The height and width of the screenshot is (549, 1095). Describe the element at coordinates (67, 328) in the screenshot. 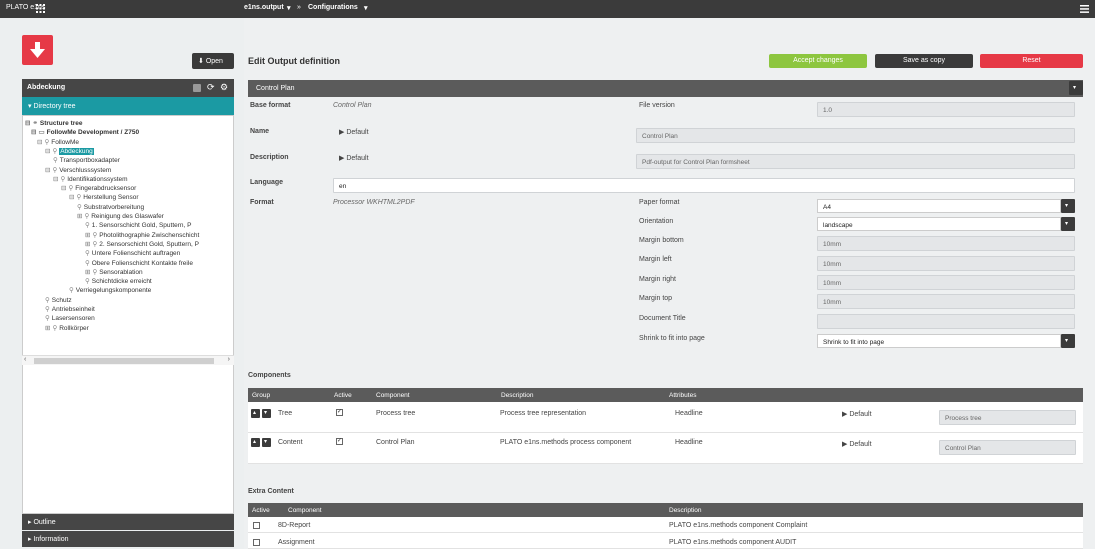

I see `tree-item: ⊞ ⚲ Rollkörper` at that location.